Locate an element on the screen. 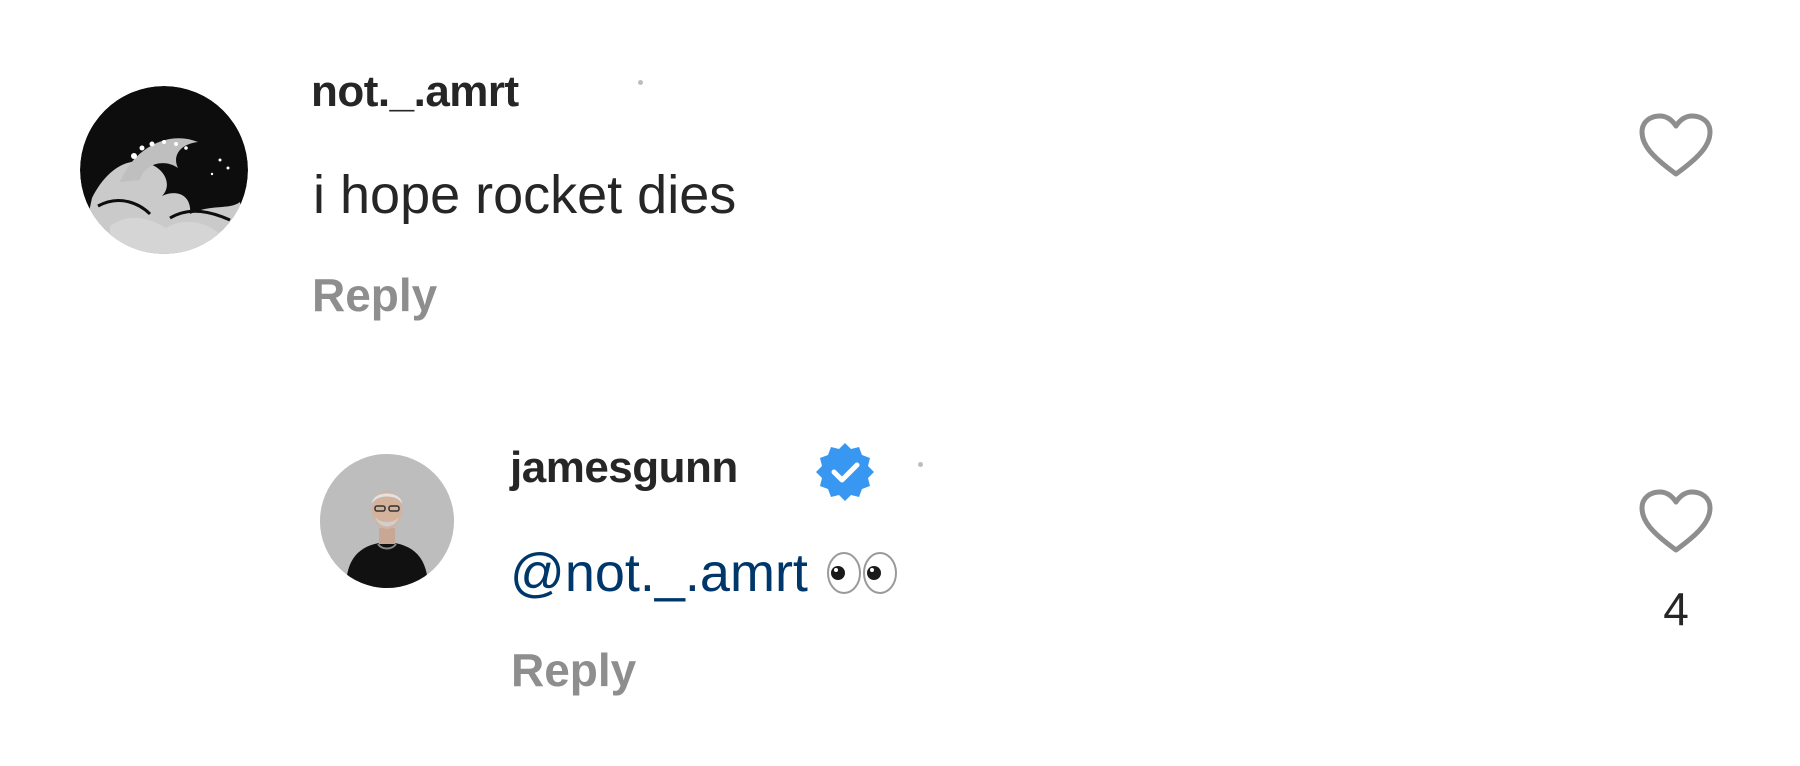  comment-text: i hope rocket dies is located at coordinates (525, 195).